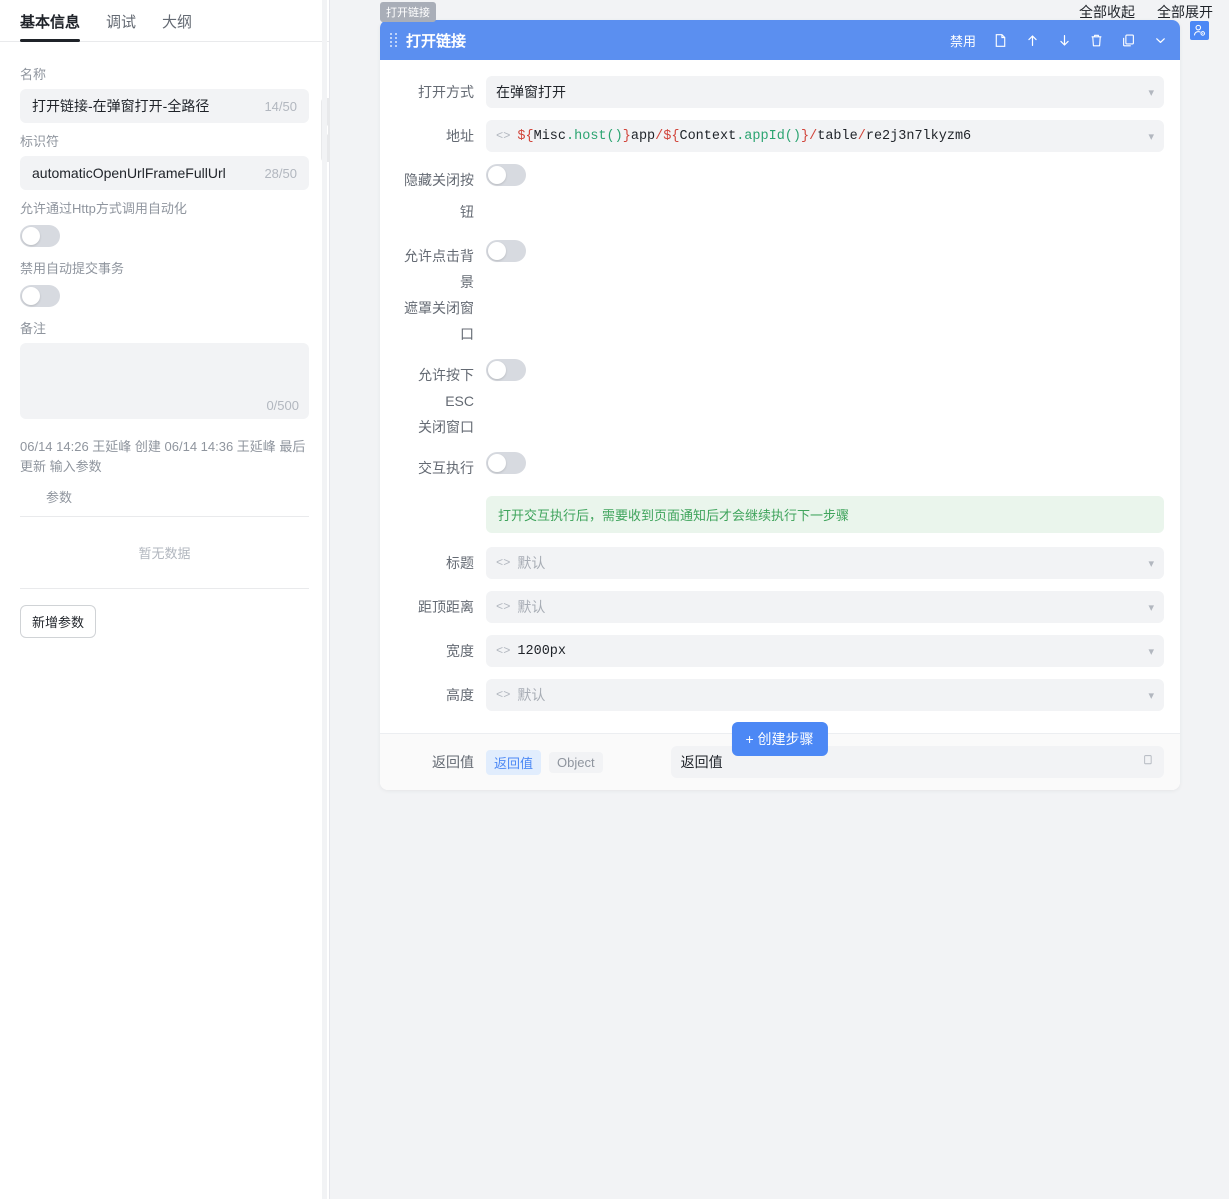 The height and width of the screenshot is (1199, 1229). I want to click on sidebar-scrollbar, so click(324, 599).